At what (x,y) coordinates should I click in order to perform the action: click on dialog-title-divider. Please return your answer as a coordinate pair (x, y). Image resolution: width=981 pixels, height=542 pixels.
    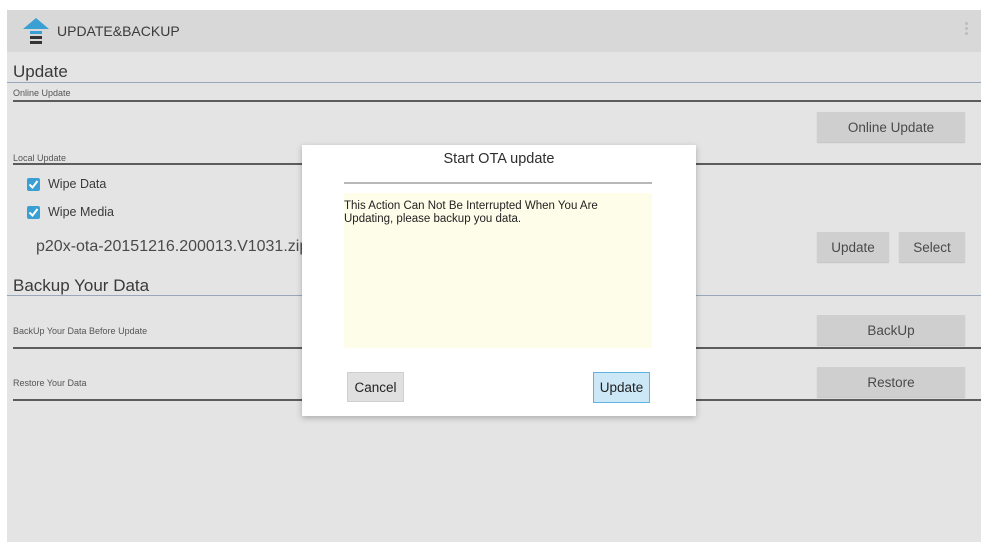
    Looking at the image, I should click on (498, 183).